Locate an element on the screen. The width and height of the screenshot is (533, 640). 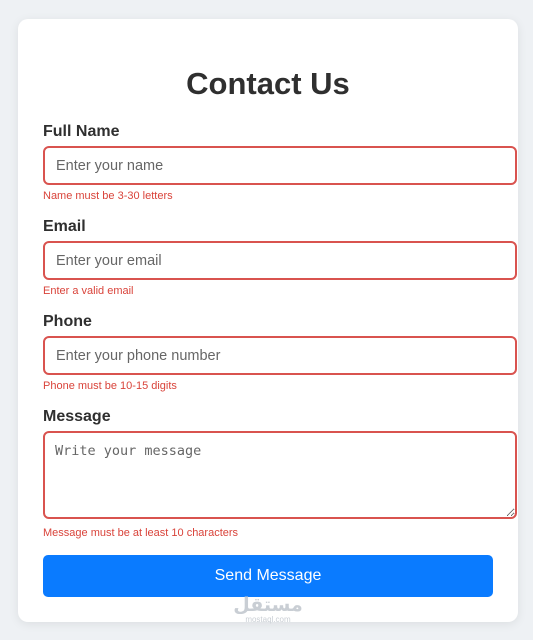
form-title: Contact Us is located at coordinates (268, 83).